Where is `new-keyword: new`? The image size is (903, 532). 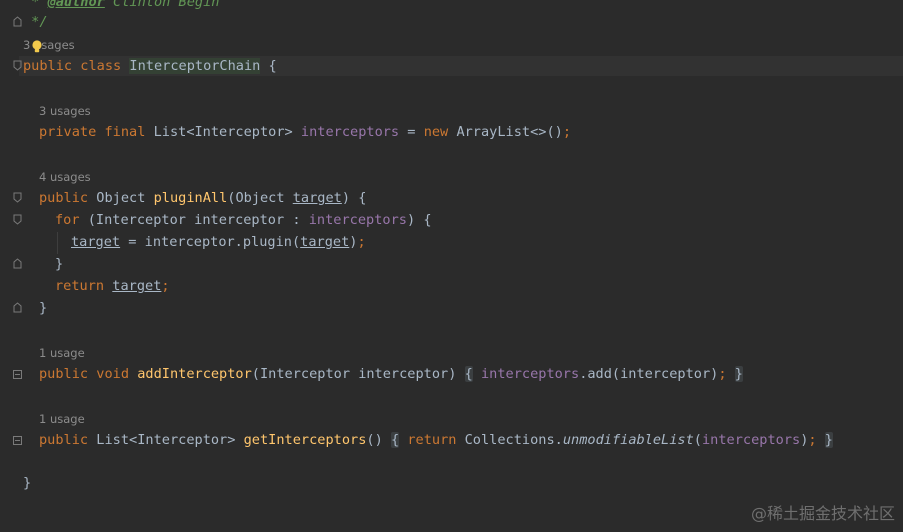 new-keyword: new is located at coordinates (440, 132).